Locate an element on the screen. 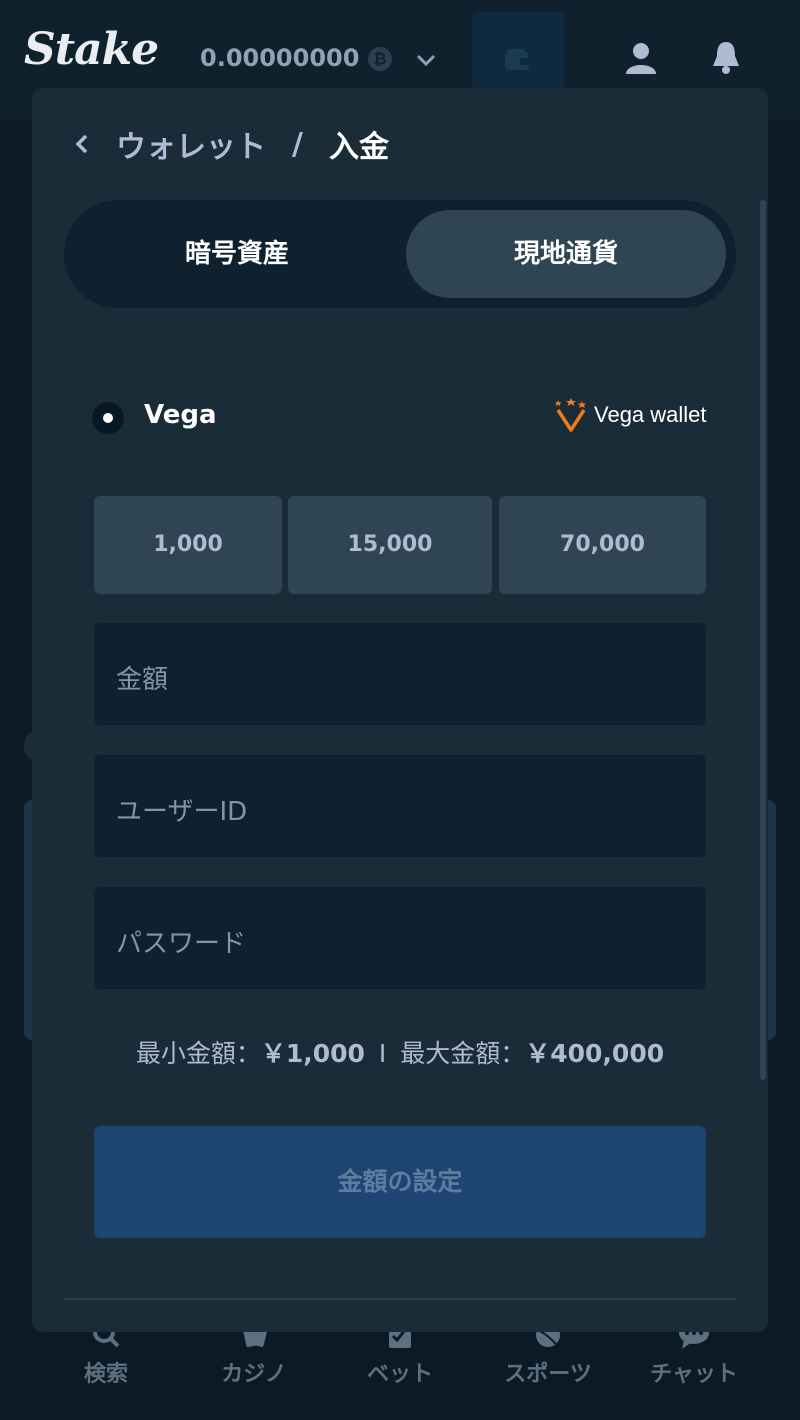 This screenshot has width=800, height=1420. currency-tabs: 暗号資産 現地通貨 is located at coordinates (400, 254).